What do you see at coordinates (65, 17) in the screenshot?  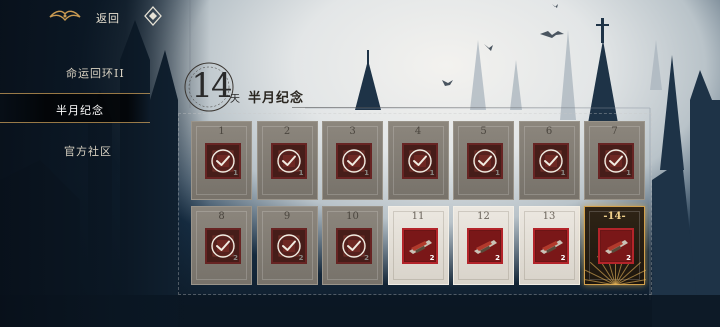 I see `wing-crest-icon` at bounding box center [65, 17].